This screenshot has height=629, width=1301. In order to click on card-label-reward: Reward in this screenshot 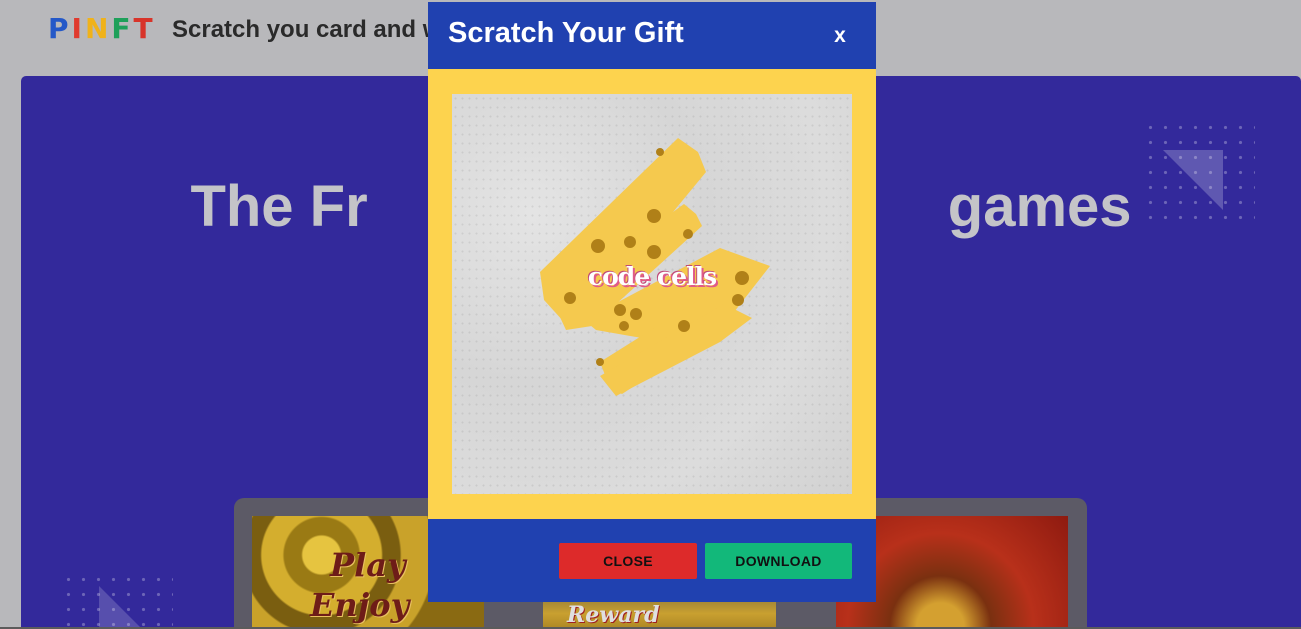, I will do `click(613, 615)`.